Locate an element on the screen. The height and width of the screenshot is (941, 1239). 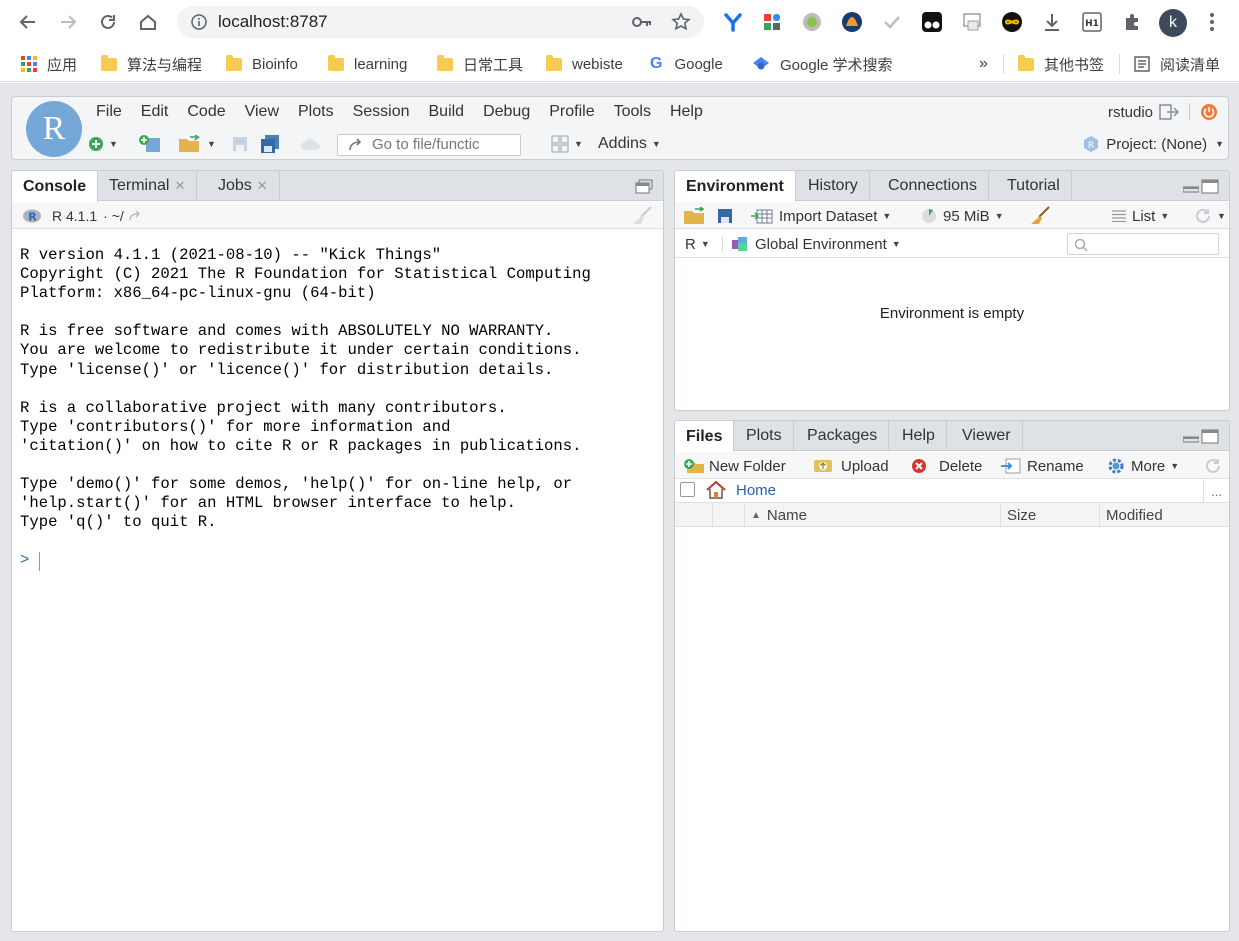
bookmark-folder: webiste is located at coordinates (584, 64).